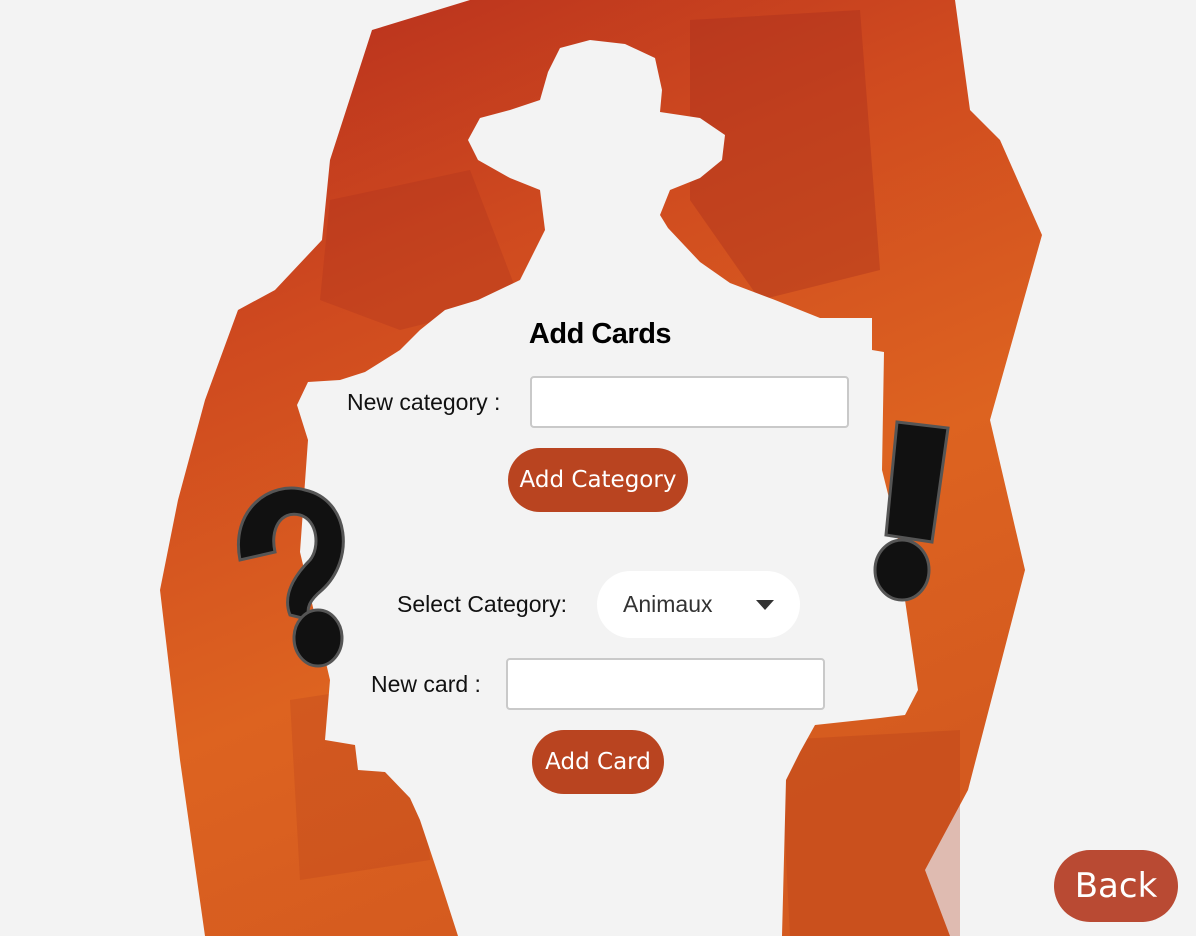 The width and height of the screenshot is (1196, 936). What do you see at coordinates (598, 480) in the screenshot?
I see `add-category-button: Add Category` at bounding box center [598, 480].